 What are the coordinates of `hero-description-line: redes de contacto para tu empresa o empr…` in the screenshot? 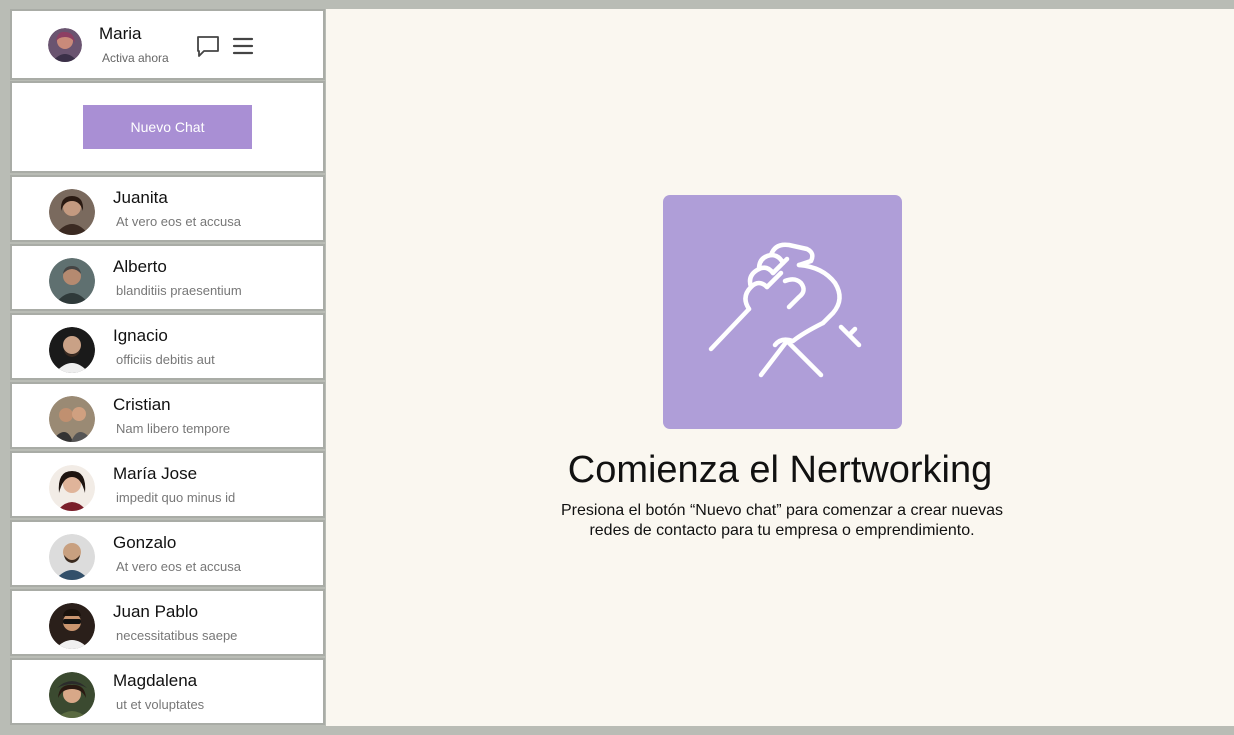 It's located at (782, 530).